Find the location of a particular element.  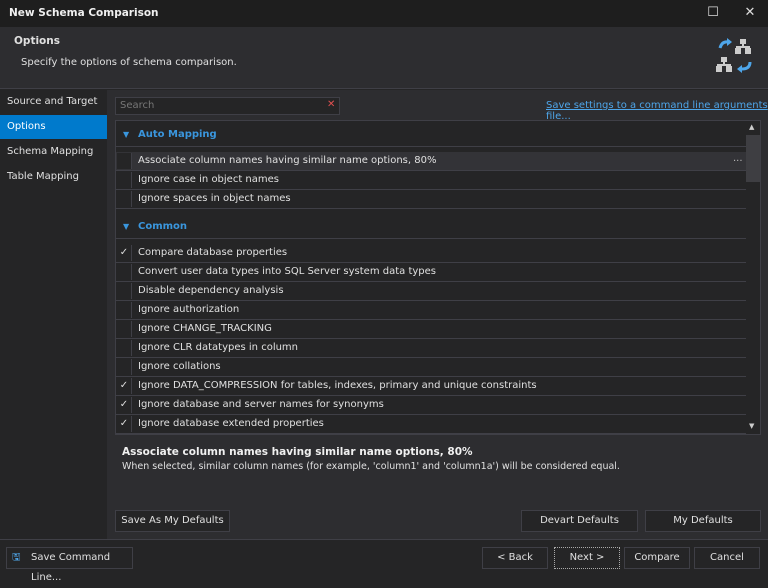

option-label: Ignore authorization is located at coordinates (189, 309).